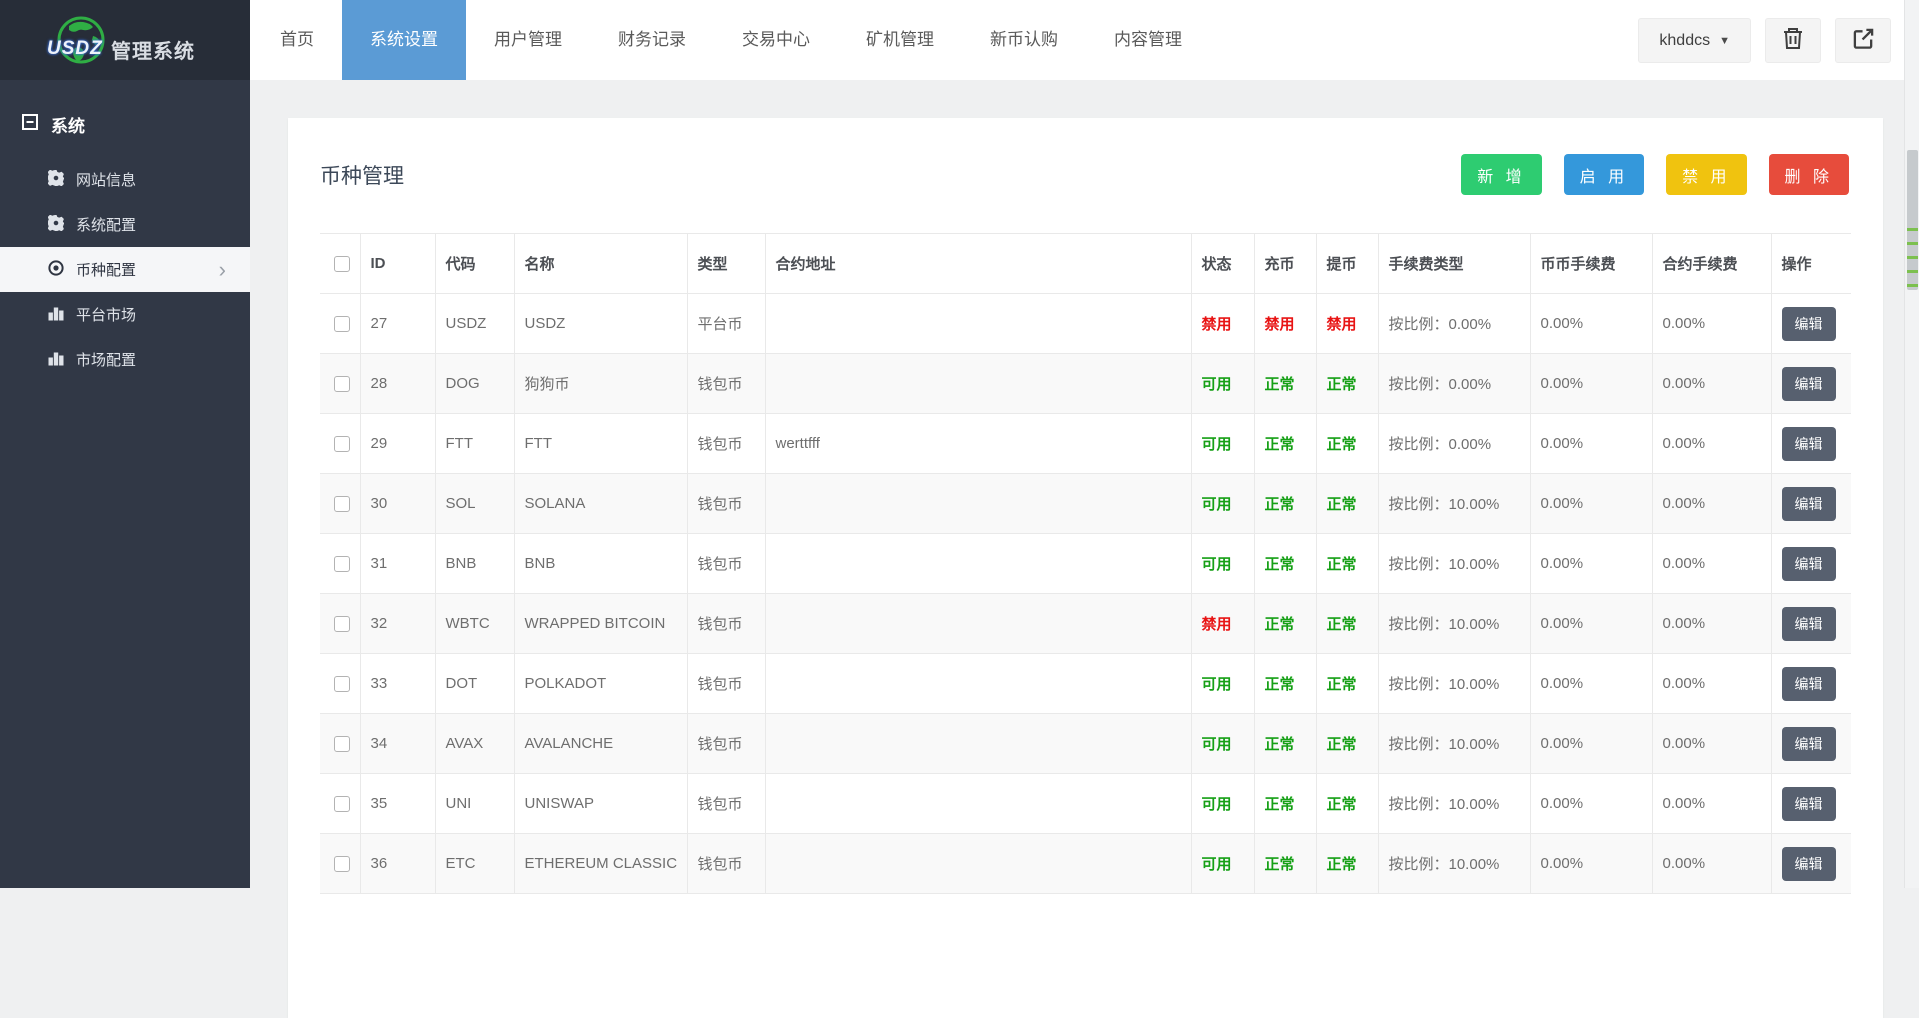  I want to click on action-button: 新 增, so click(1501, 174).